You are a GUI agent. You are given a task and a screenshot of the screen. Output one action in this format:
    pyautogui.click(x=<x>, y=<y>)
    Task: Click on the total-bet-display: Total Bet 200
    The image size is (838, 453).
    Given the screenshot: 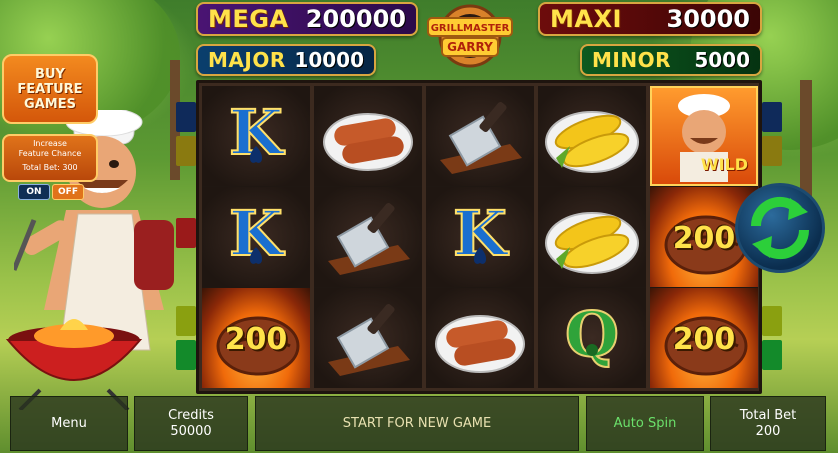 What is the action you would take?
    pyautogui.click(x=768, y=423)
    